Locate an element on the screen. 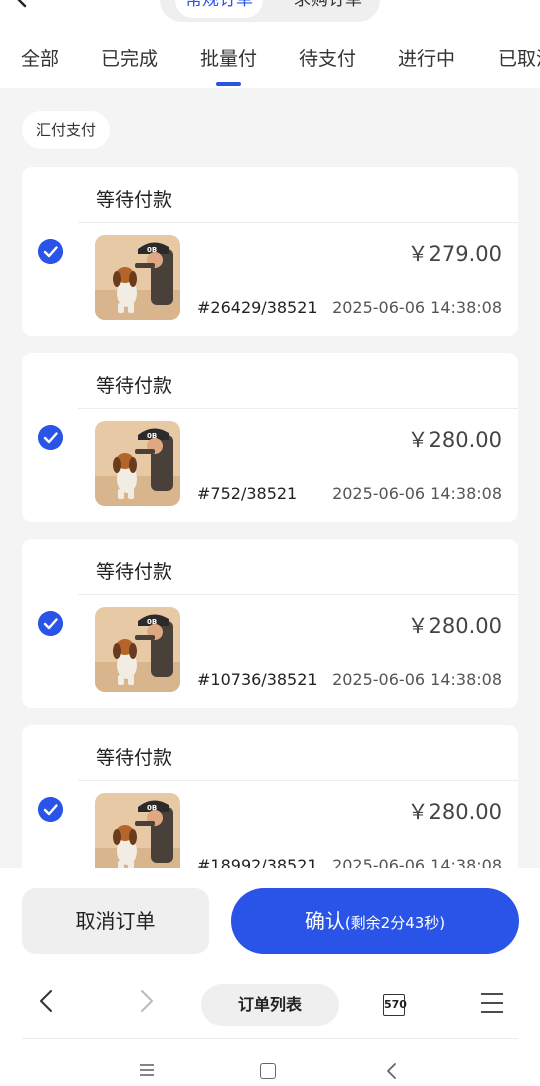 This screenshot has width=540, height=1086. order-list-pill: 订单列表 is located at coordinates (270, 1005).